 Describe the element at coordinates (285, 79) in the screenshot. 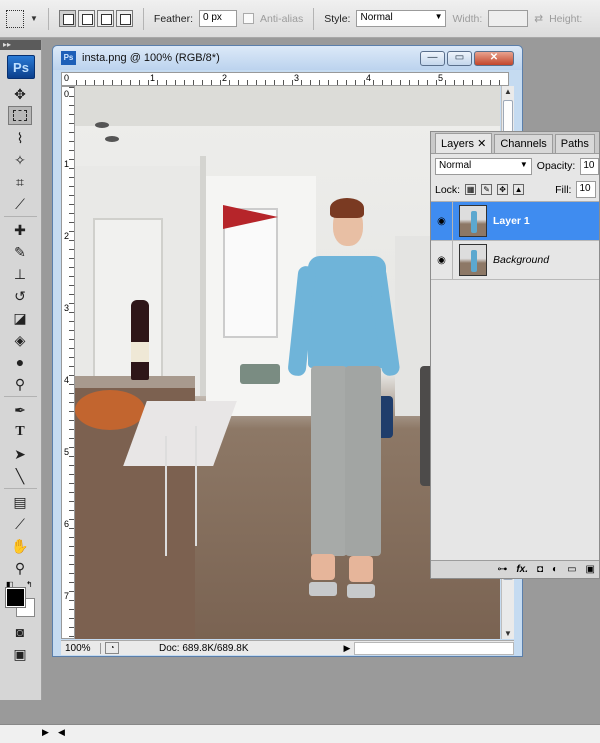

I see `horizontal-ruler: 0 1 2 3 4 5` at that location.